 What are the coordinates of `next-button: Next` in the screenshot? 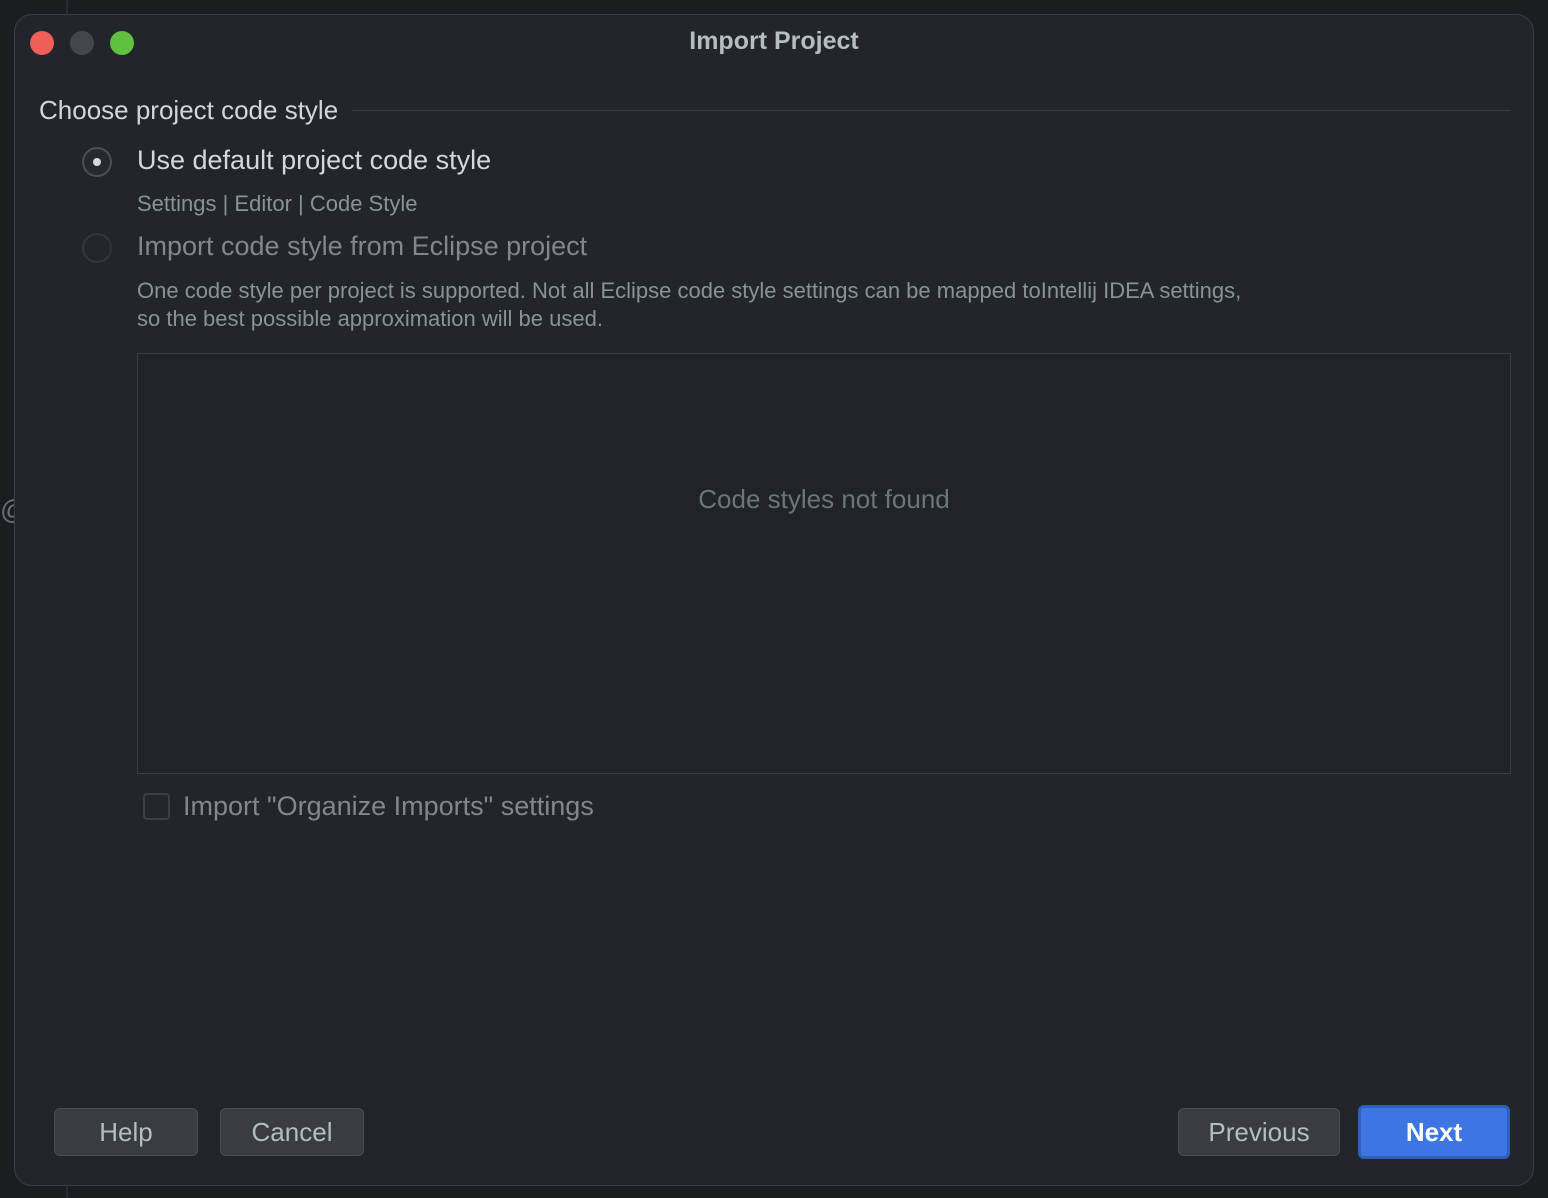 It's located at (1434, 1132).